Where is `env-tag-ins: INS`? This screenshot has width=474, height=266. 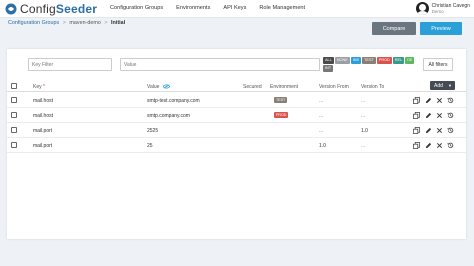 env-tag-ins: INS is located at coordinates (356, 60).